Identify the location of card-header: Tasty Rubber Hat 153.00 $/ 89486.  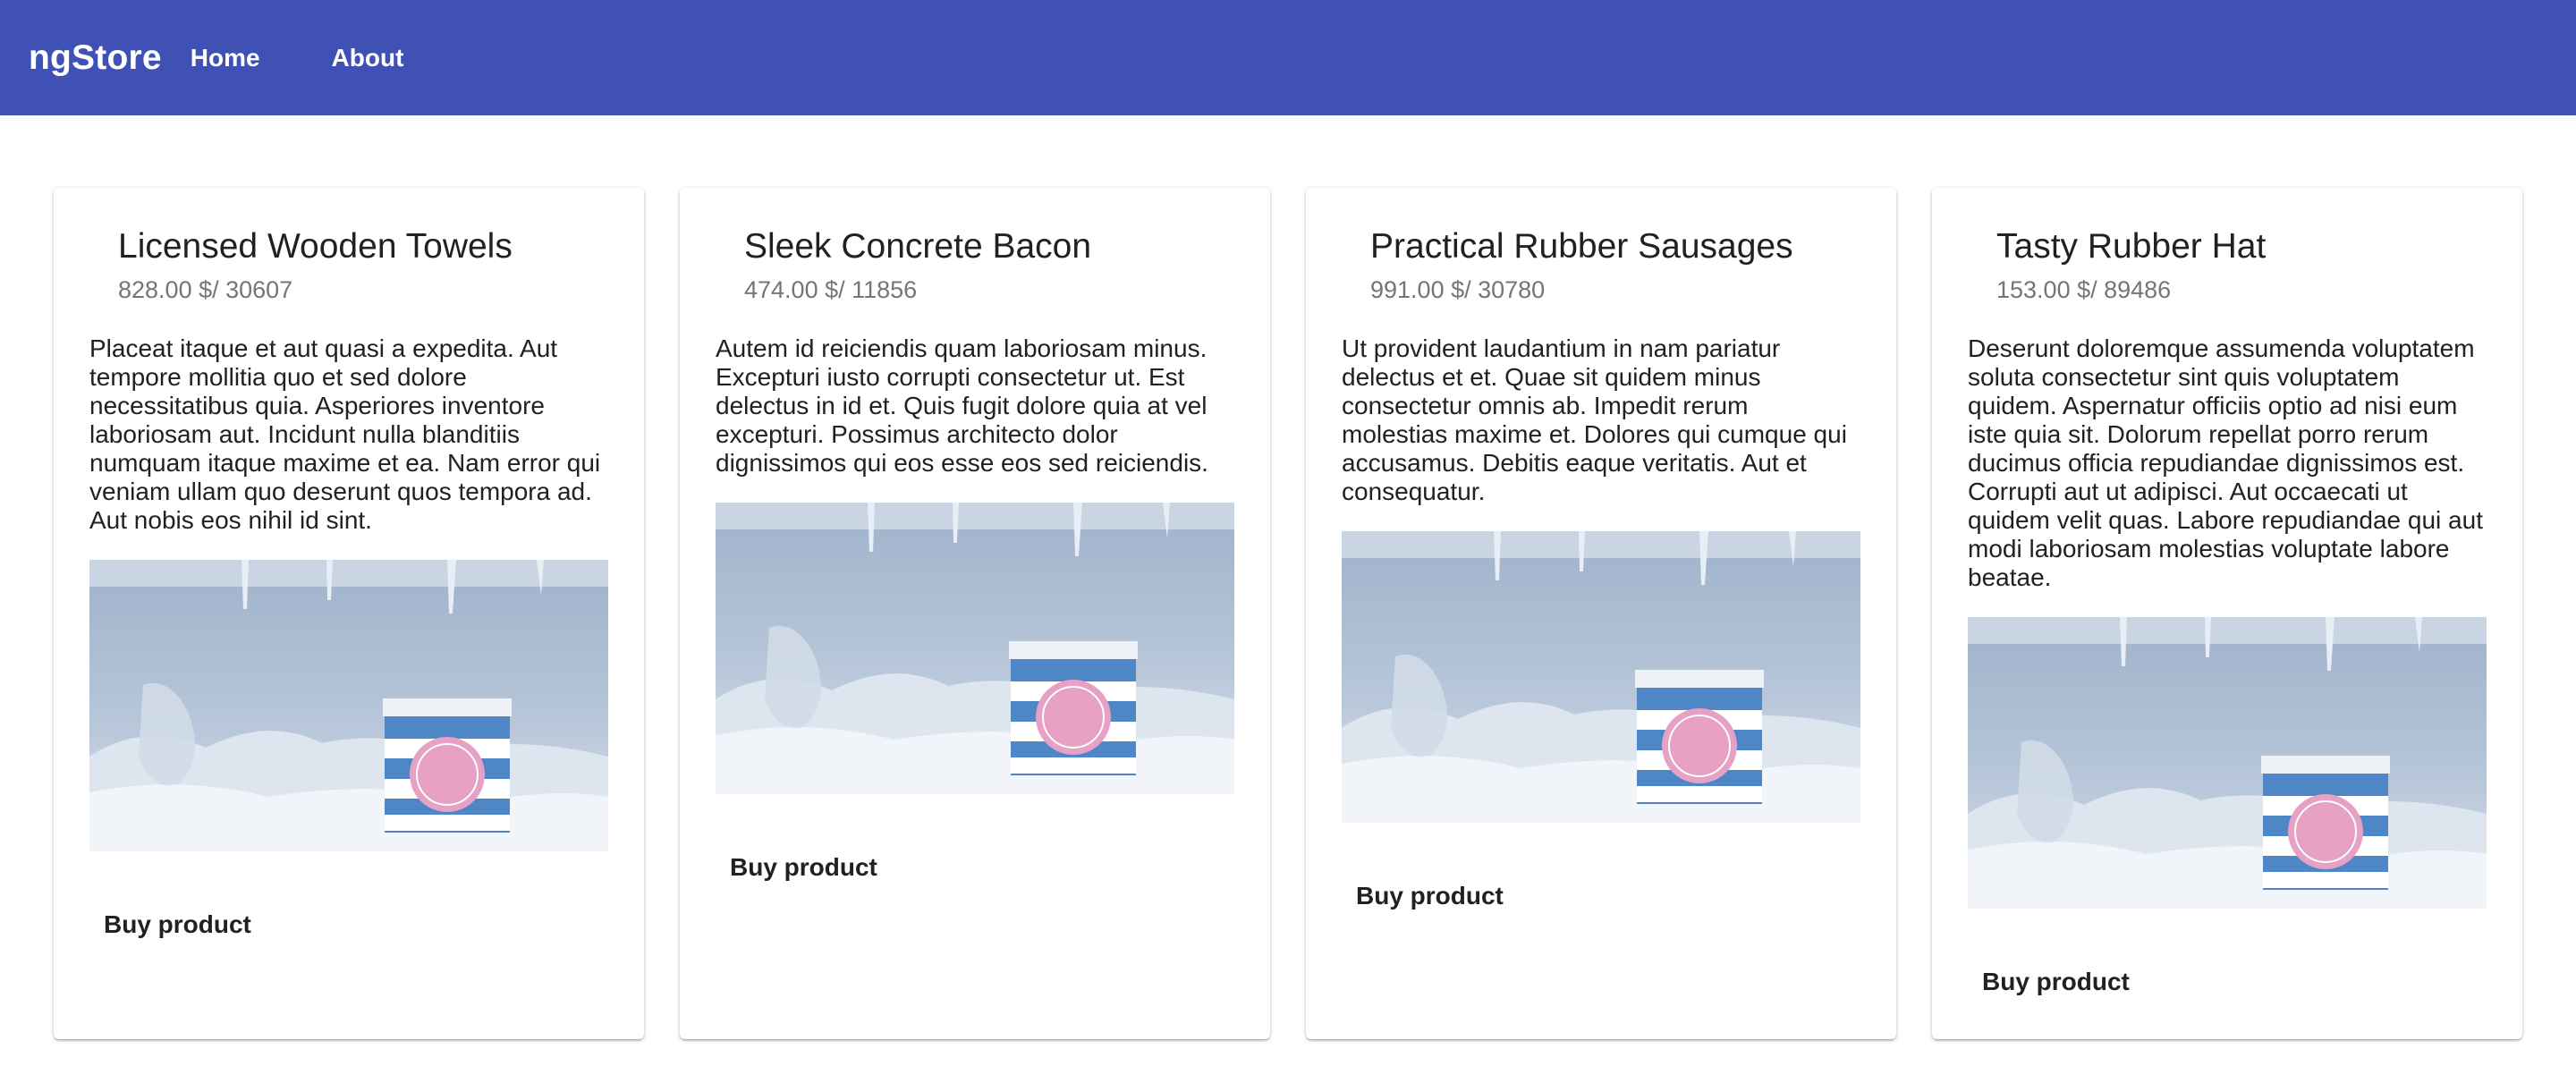
(2227, 247).